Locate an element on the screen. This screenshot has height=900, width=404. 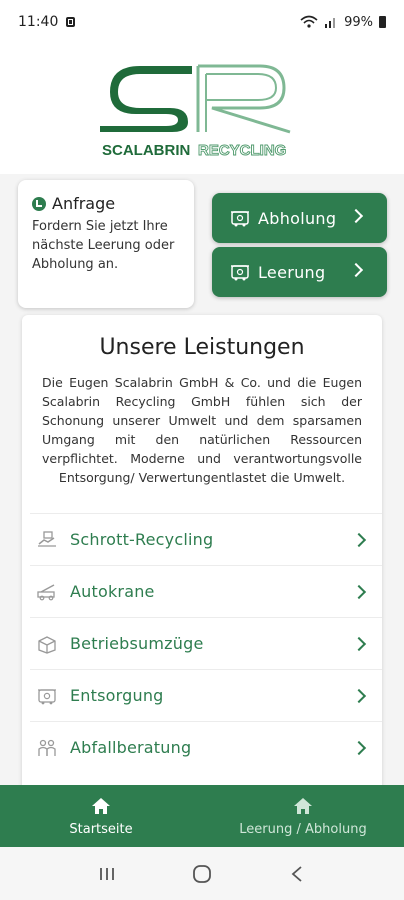
logo-text-left: SCALABRIN is located at coordinates (146, 150).